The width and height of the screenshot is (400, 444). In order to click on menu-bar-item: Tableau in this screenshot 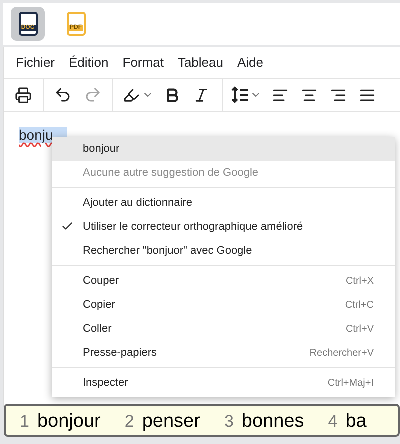, I will do `click(201, 62)`.